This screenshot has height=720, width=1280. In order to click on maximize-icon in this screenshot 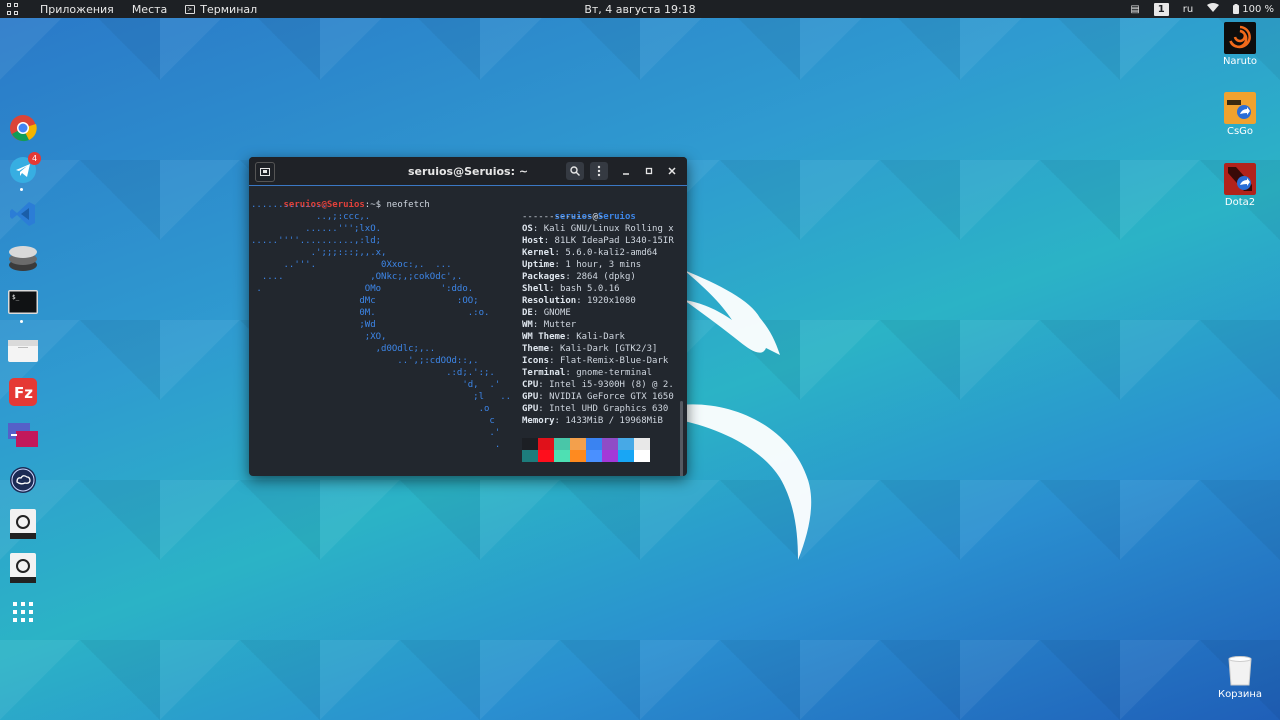, I will do `click(649, 171)`.